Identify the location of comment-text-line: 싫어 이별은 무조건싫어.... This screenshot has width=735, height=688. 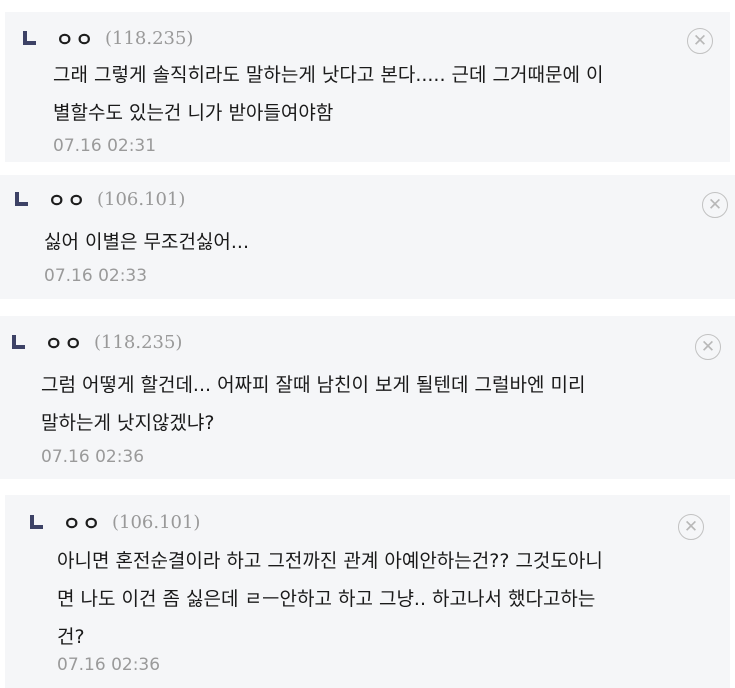
(146, 242).